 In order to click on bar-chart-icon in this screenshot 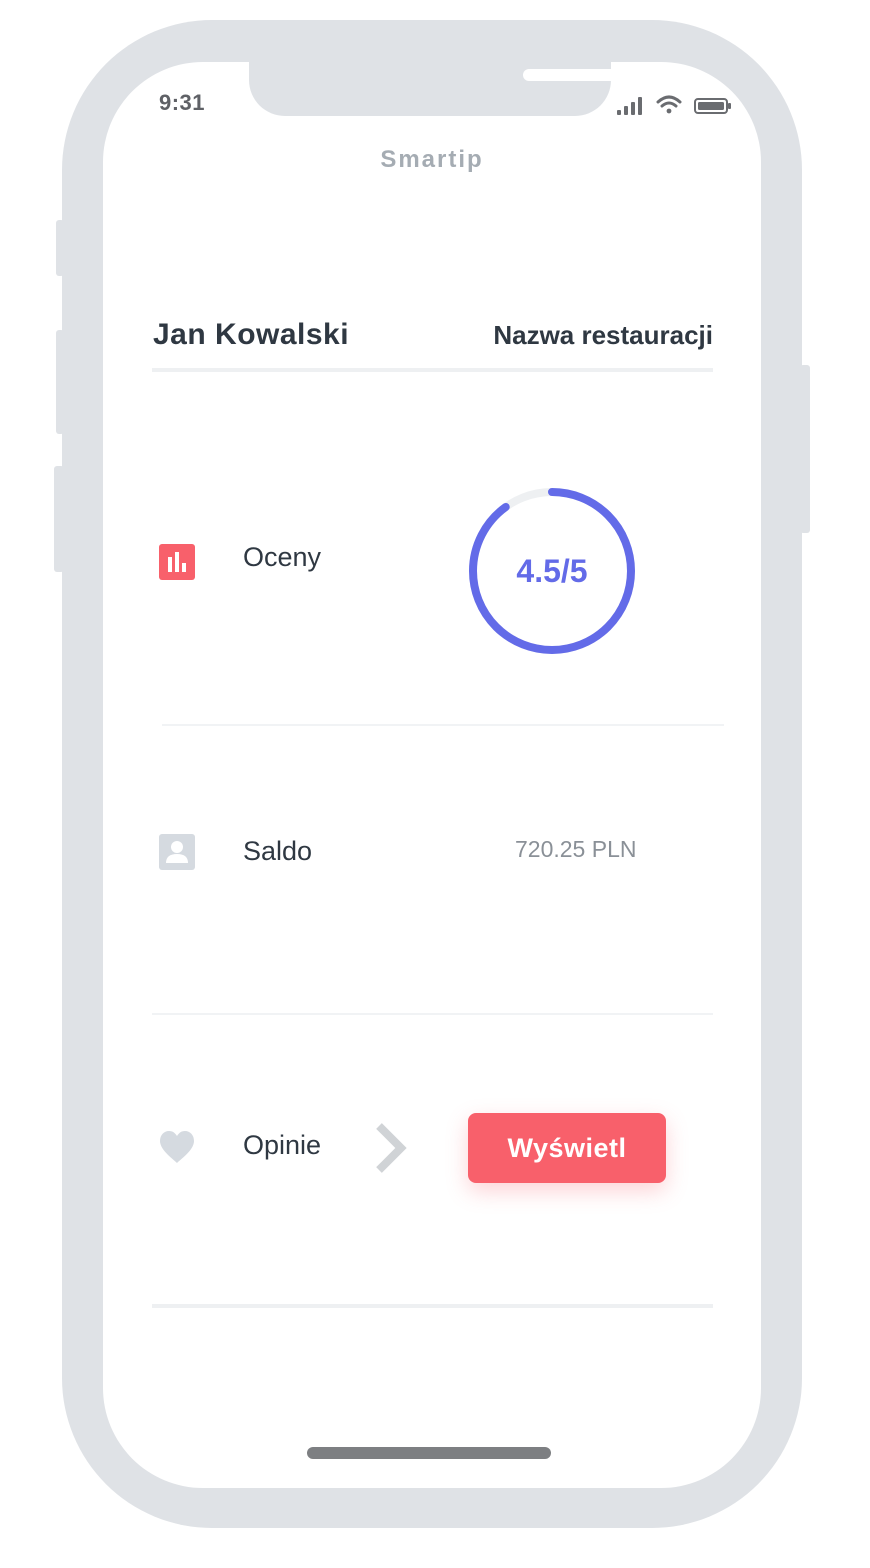, I will do `click(177, 562)`.